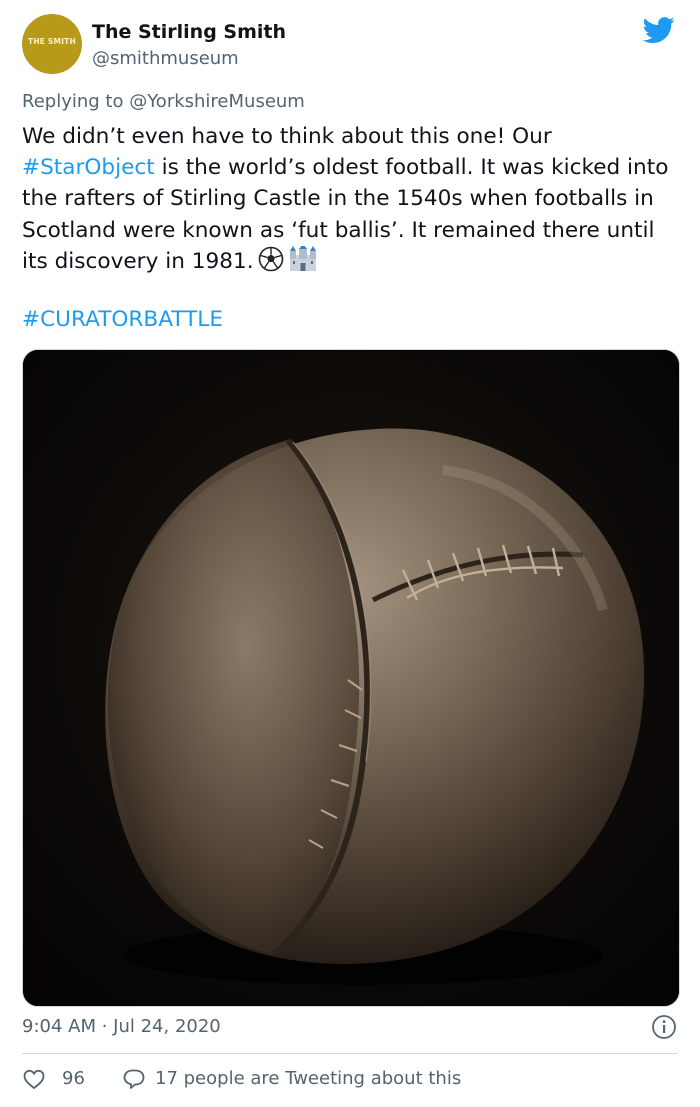  What do you see at coordinates (73, 1078) in the screenshot?
I see `like-count: 96` at bounding box center [73, 1078].